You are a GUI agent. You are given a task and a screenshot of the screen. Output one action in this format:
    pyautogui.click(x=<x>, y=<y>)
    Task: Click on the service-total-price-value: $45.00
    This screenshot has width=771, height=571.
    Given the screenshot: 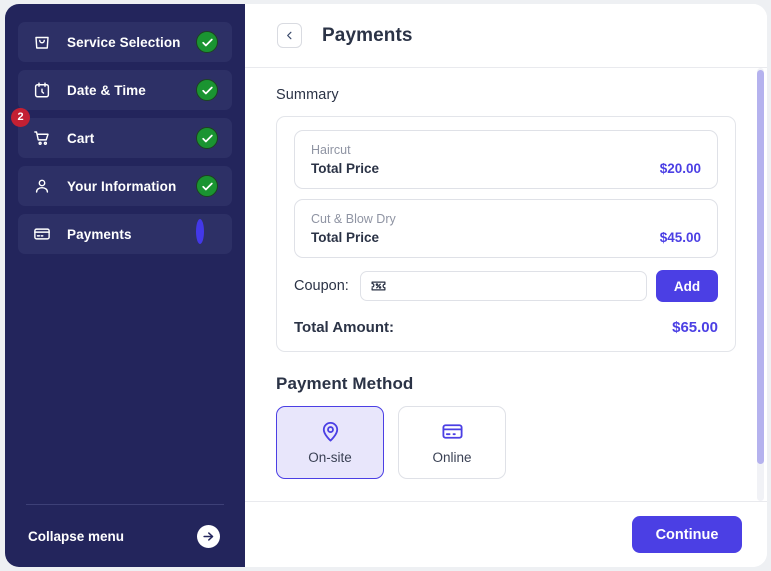 What is the action you would take?
    pyautogui.click(x=680, y=237)
    